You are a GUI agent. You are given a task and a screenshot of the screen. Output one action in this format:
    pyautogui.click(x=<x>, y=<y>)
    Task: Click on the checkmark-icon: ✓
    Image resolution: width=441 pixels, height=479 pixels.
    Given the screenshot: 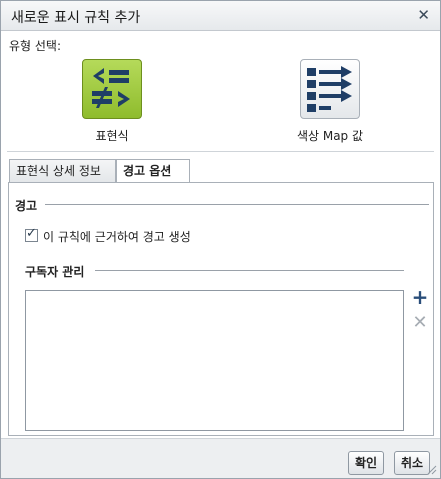 What is the action you would take?
    pyautogui.click(x=31, y=233)
    